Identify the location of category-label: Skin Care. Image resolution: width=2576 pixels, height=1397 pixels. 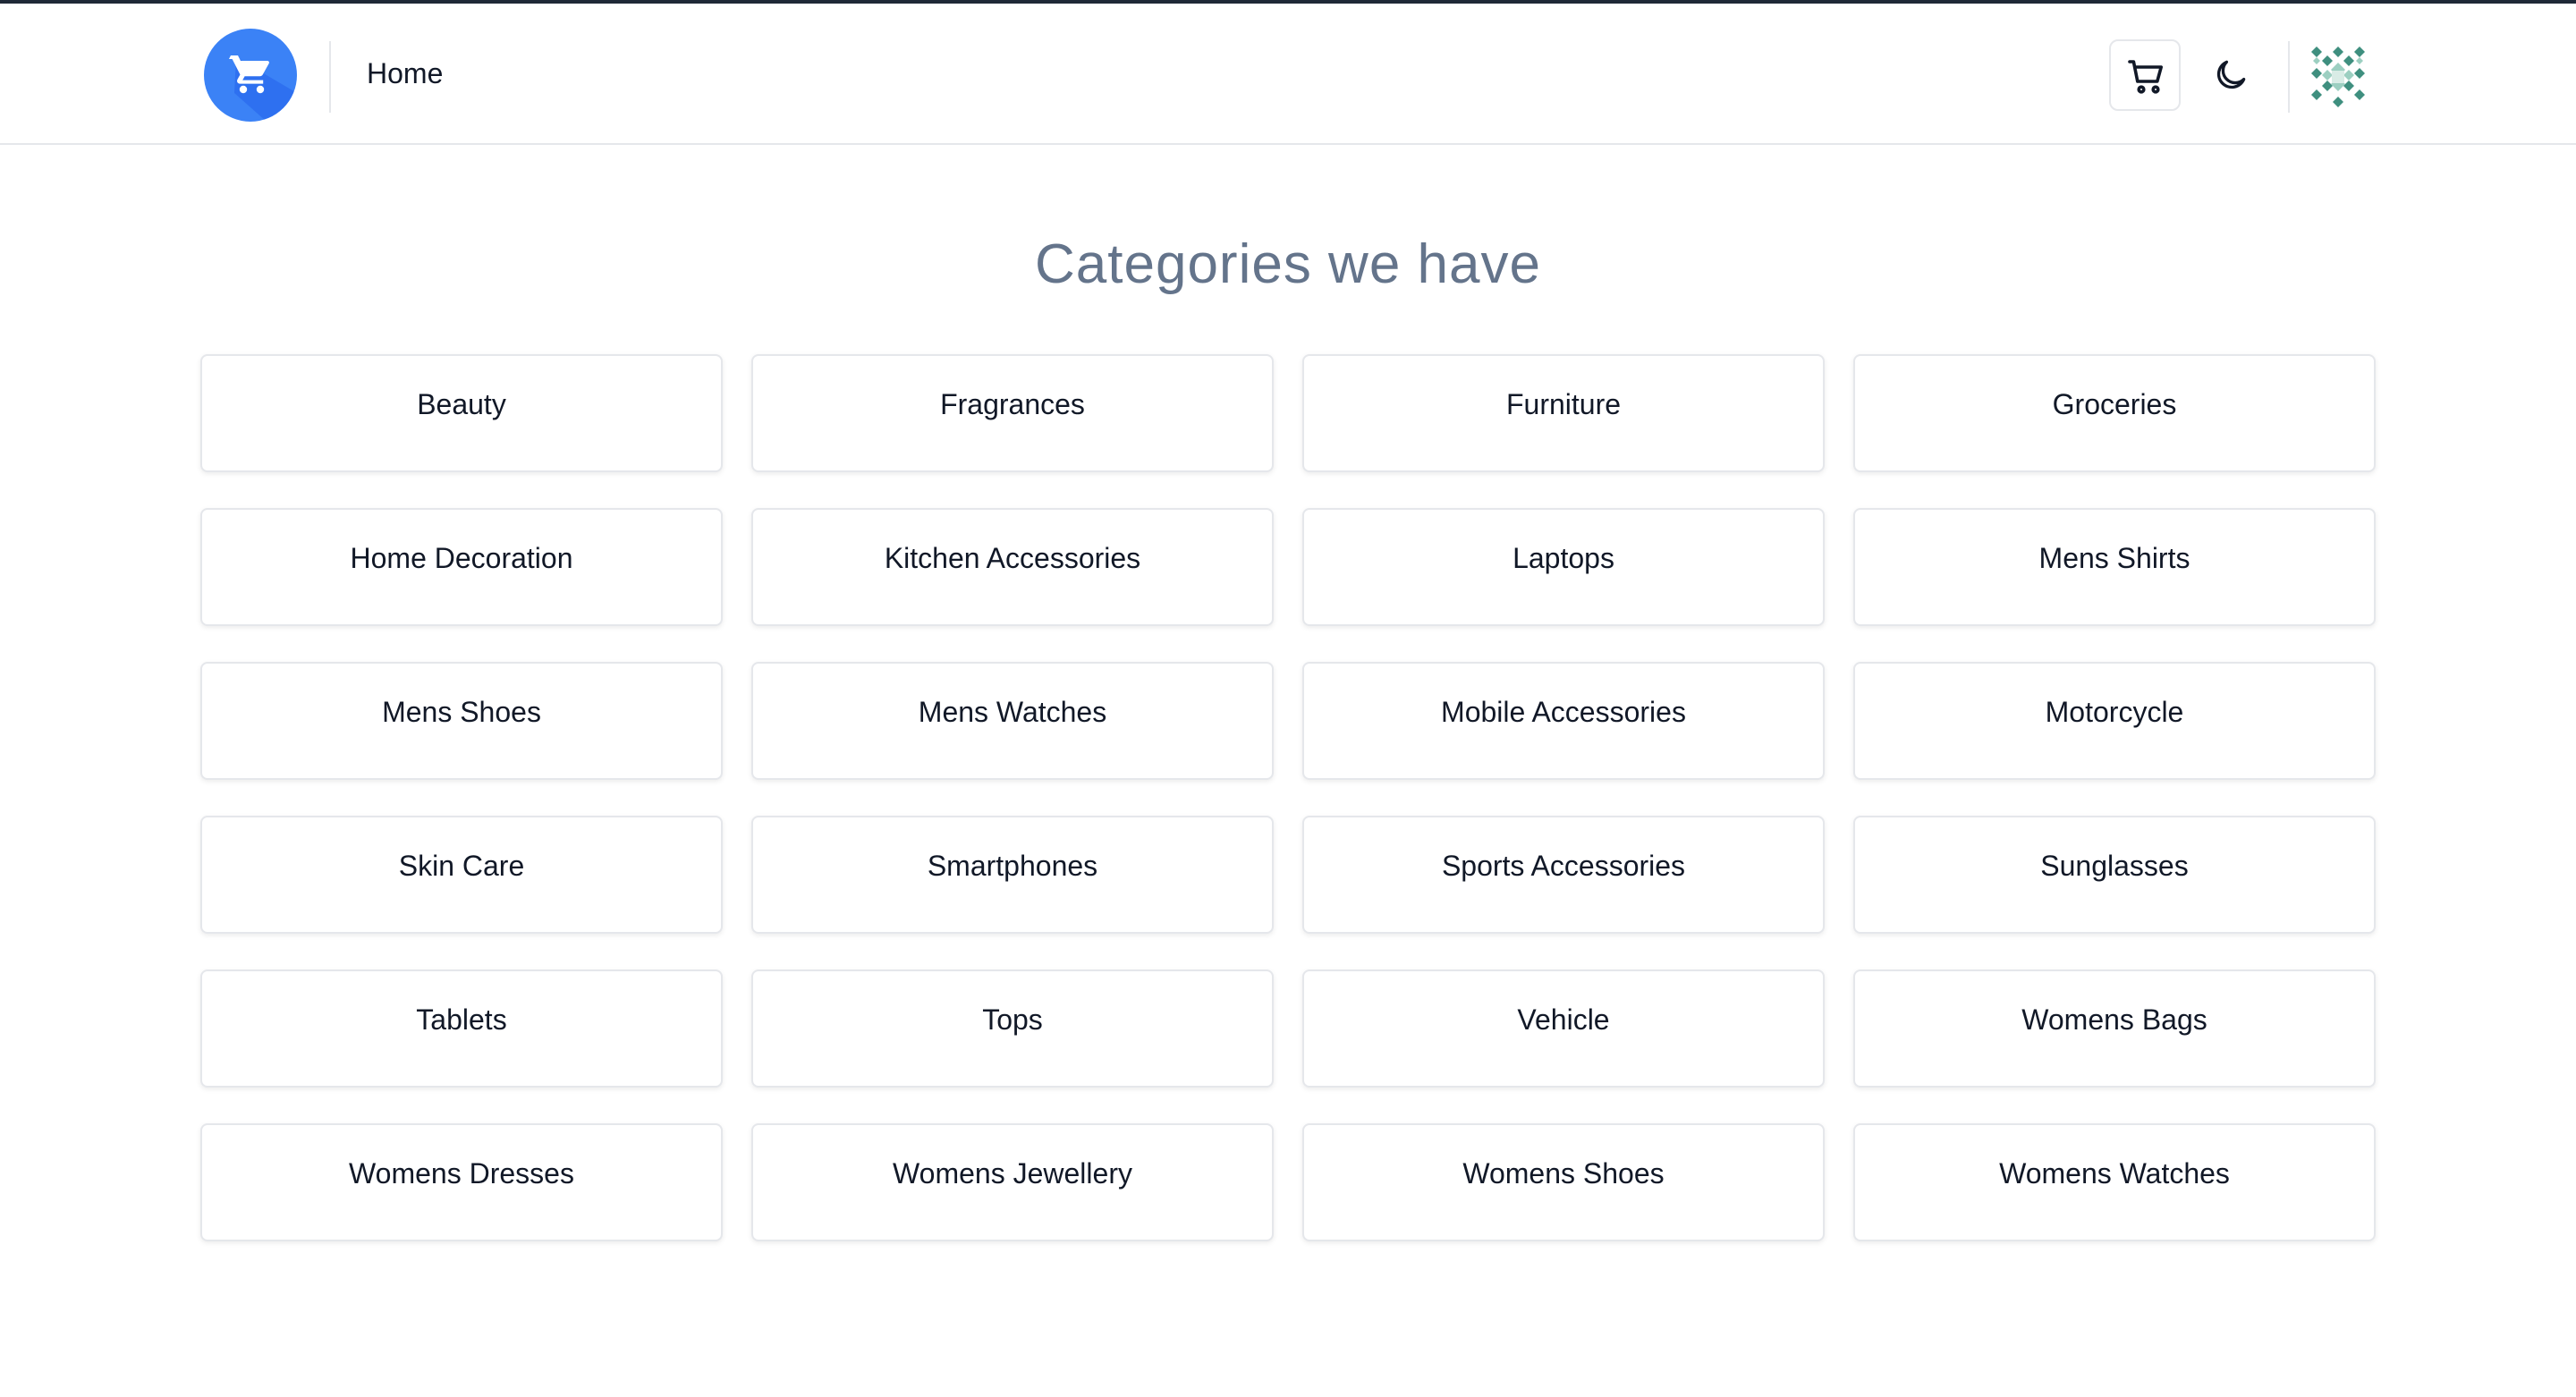
(461, 866).